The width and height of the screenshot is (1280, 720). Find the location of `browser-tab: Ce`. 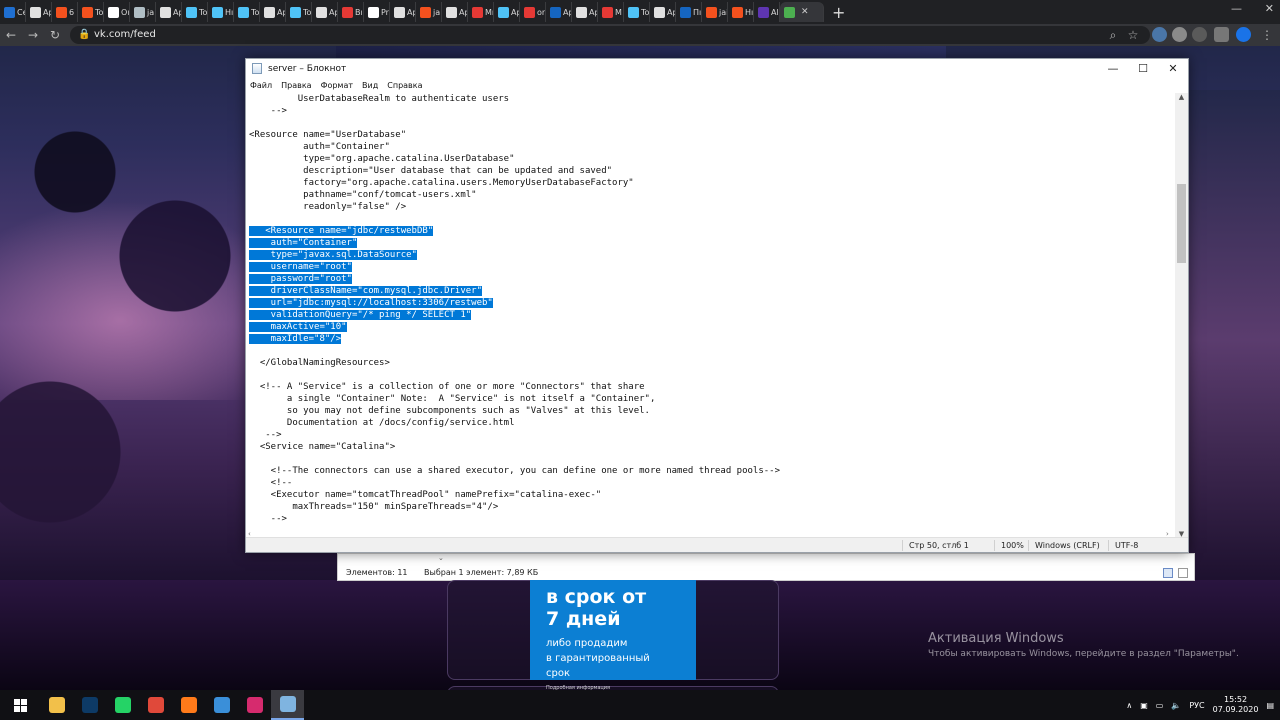

browser-tab: Ce is located at coordinates (13, 12).